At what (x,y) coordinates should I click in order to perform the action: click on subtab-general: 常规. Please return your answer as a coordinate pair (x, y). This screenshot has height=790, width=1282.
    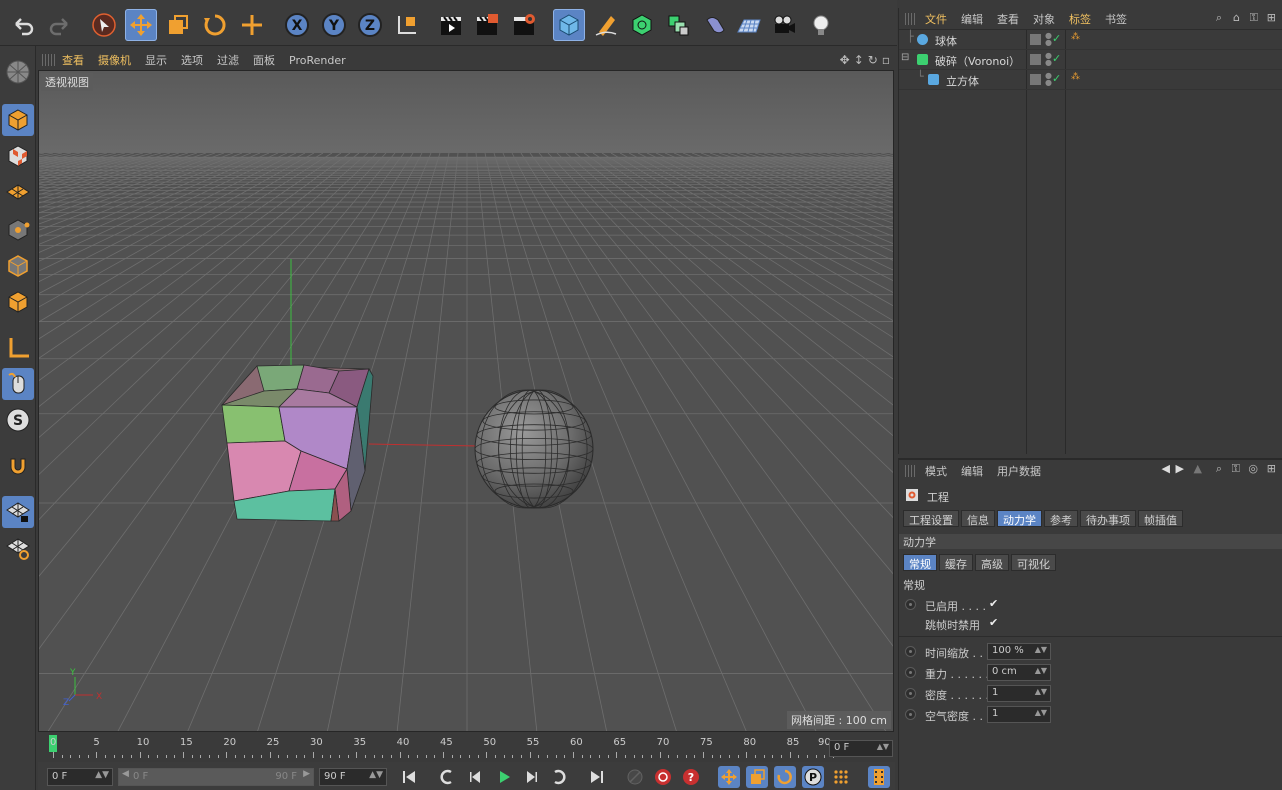
    Looking at the image, I should click on (920, 562).